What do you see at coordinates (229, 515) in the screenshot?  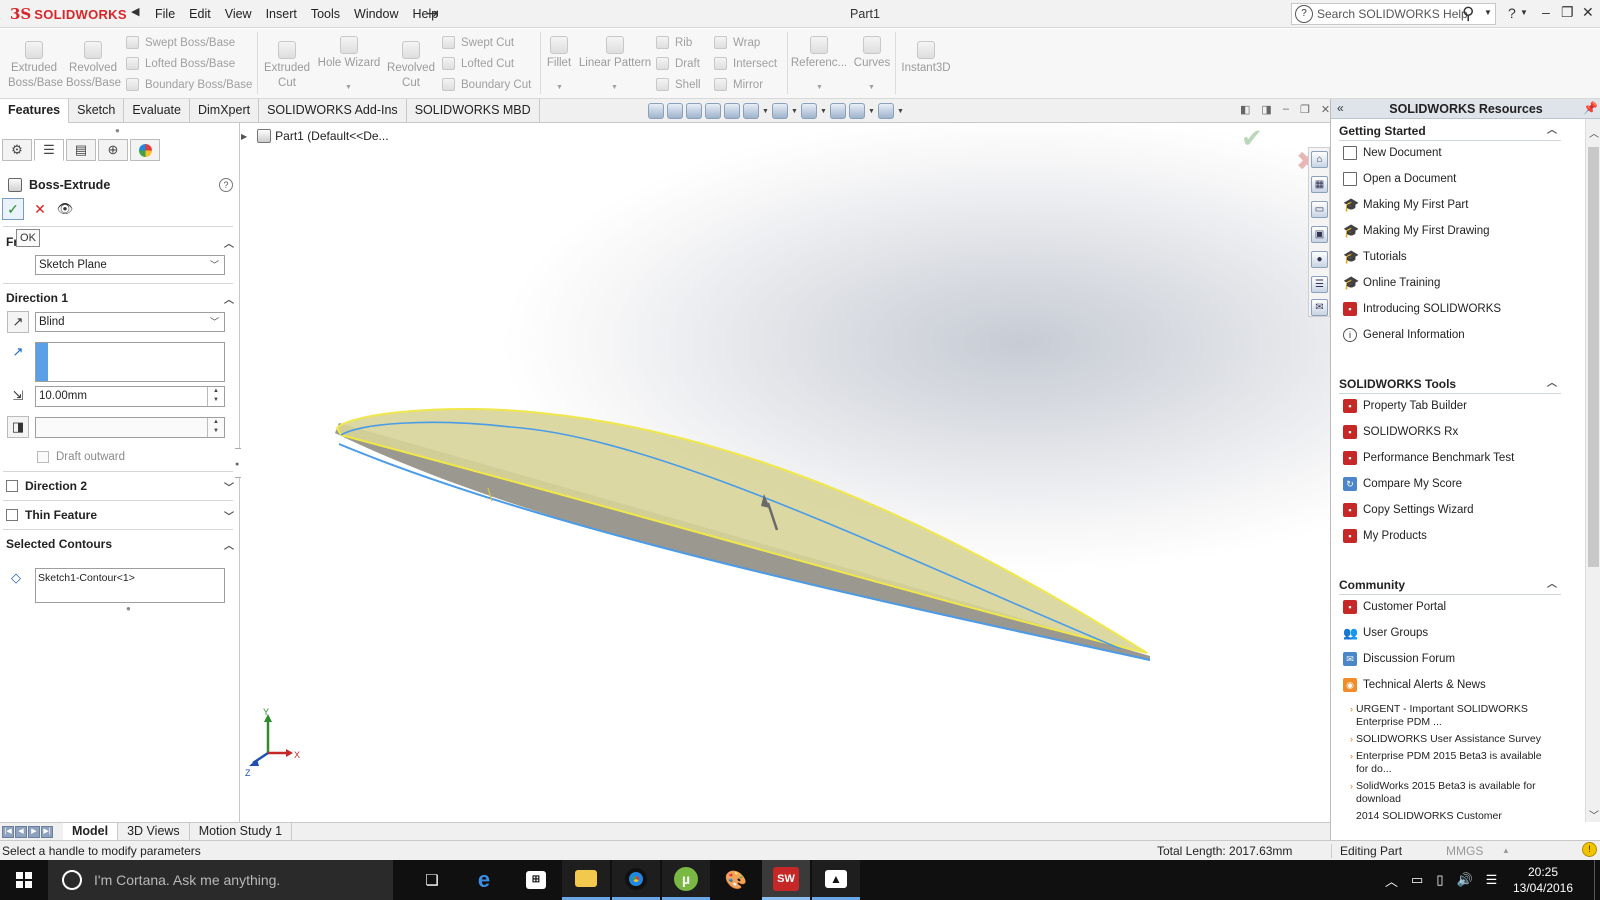 I see `expand-chevron-down-icon: ﹀` at bounding box center [229, 515].